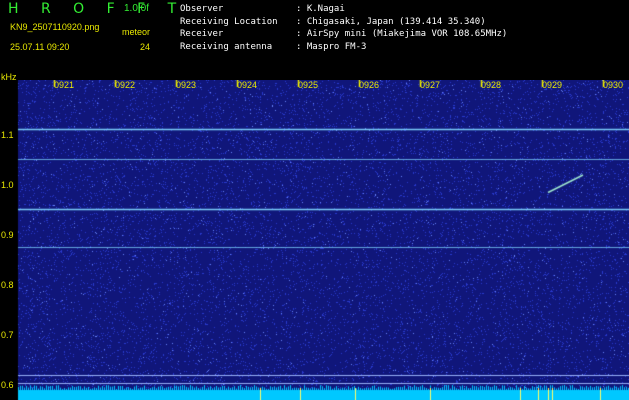  What do you see at coordinates (430, 85) in the screenshot?
I see `time-label-0927: 0927` at bounding box center [430, 85].